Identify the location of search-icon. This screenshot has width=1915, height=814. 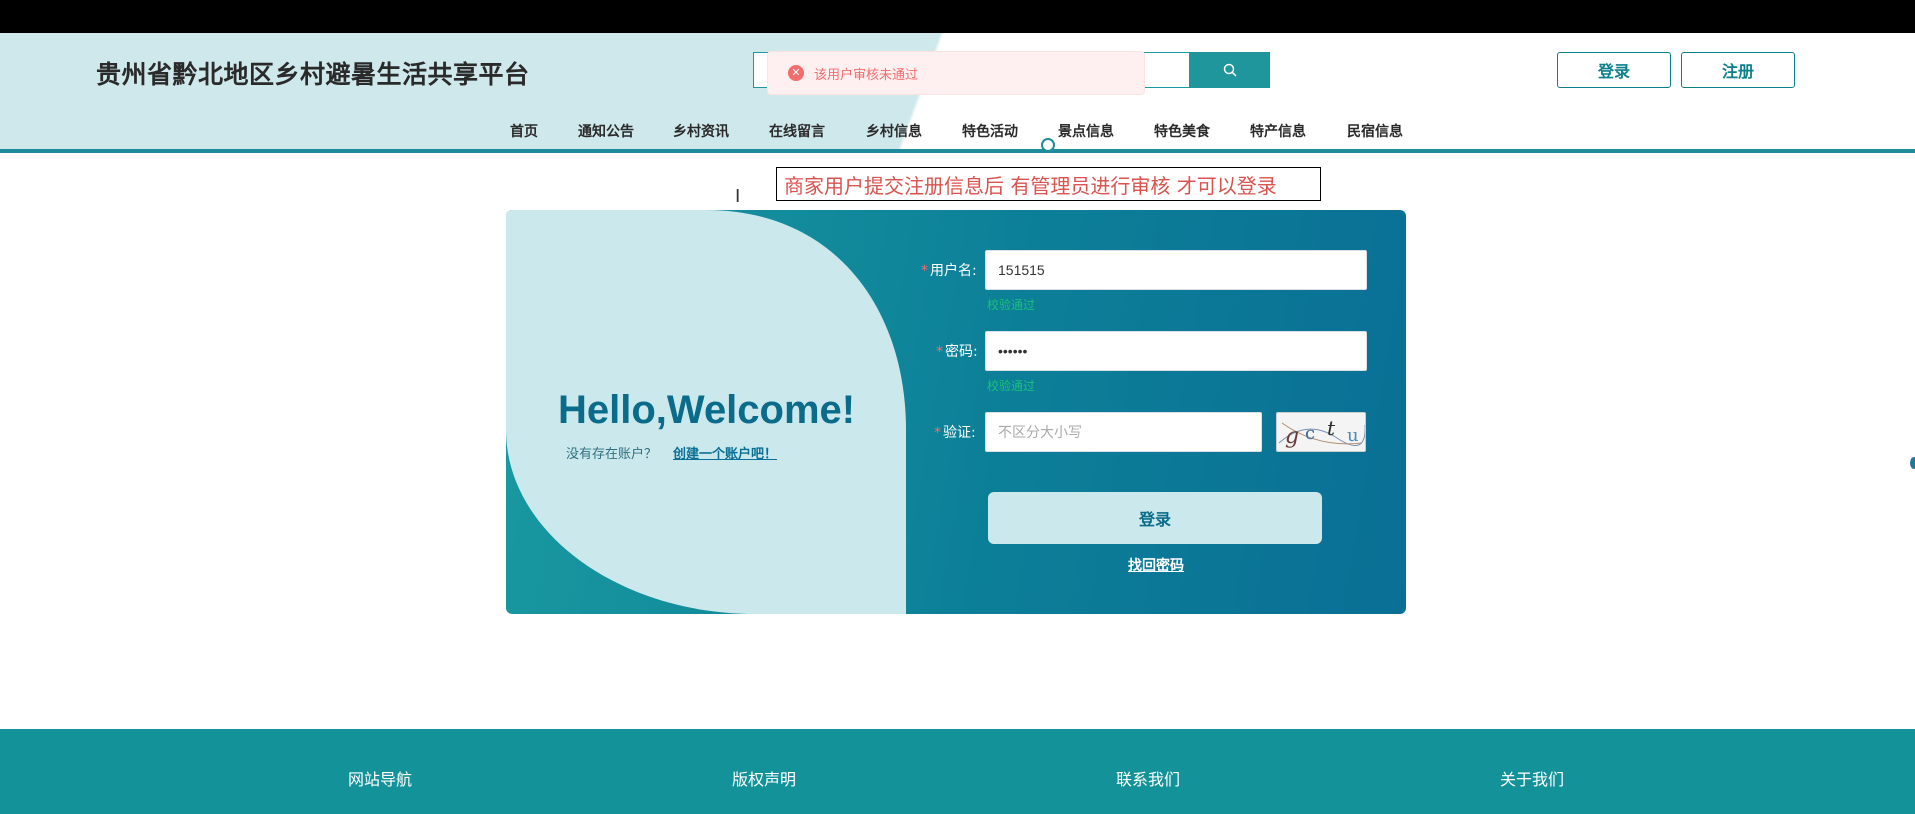
(1230, 70).